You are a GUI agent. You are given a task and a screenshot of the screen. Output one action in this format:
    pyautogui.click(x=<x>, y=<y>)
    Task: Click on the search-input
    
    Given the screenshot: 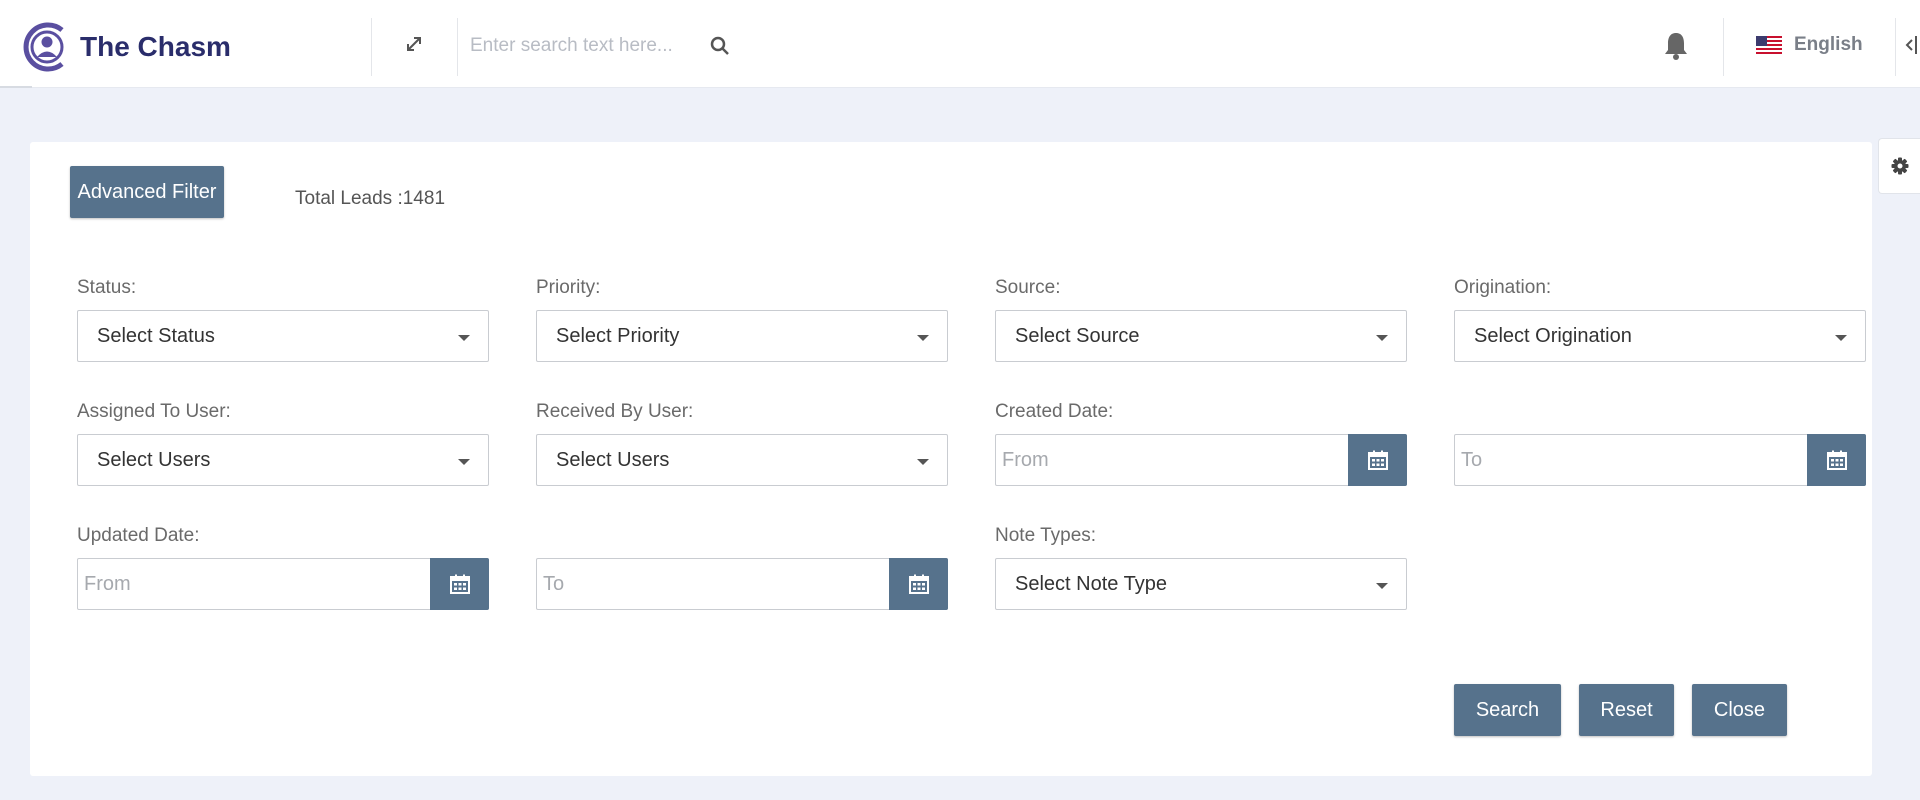 What is the action you would take?
    pyautogui.click(x=585, y=46)
    